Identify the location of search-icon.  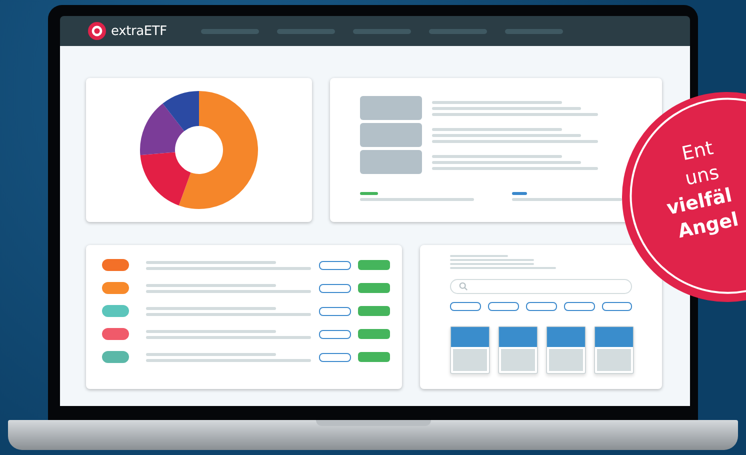
(463, 286).